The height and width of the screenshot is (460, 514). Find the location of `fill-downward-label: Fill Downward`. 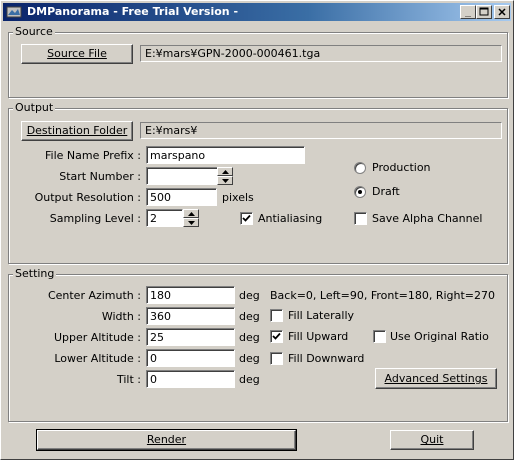

fill-downward-label: Fill Downward is located at coordinates (326, 358).